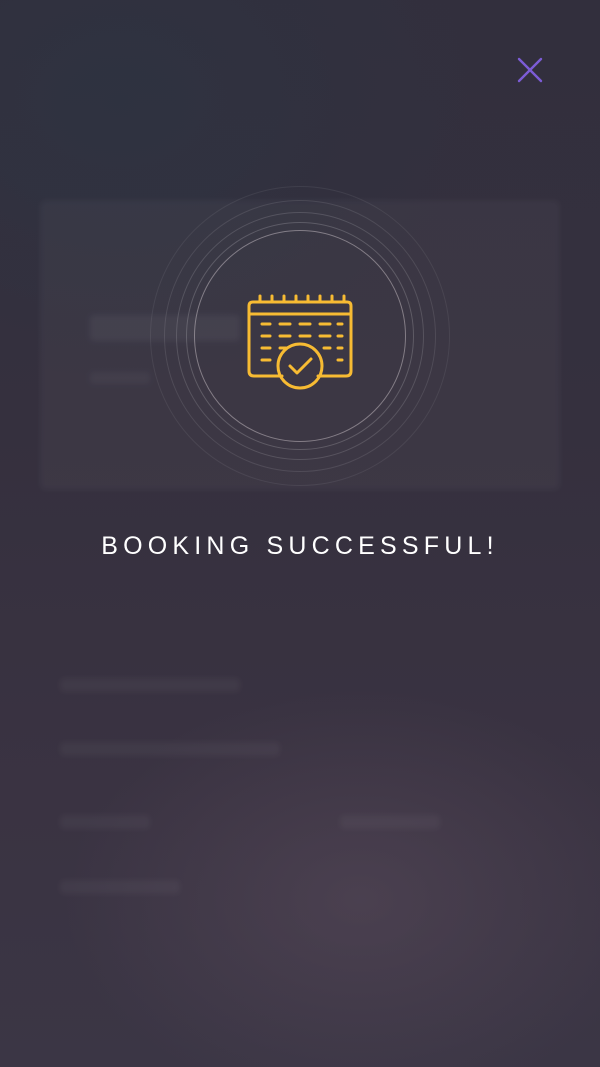  I want to click on calendar-check-icon, so click(300, 342).